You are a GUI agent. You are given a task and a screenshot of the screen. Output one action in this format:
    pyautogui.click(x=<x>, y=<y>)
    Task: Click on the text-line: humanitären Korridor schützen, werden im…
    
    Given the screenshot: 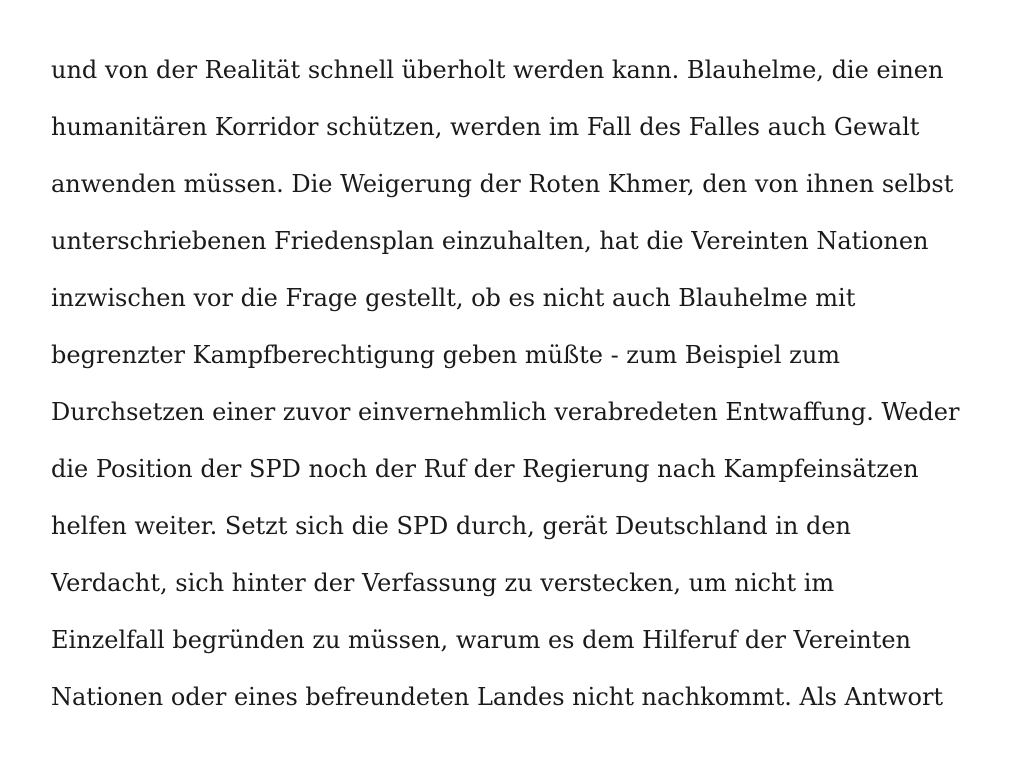 What is the action you would take?
    pyautogui.click(x=485, y=127)
    